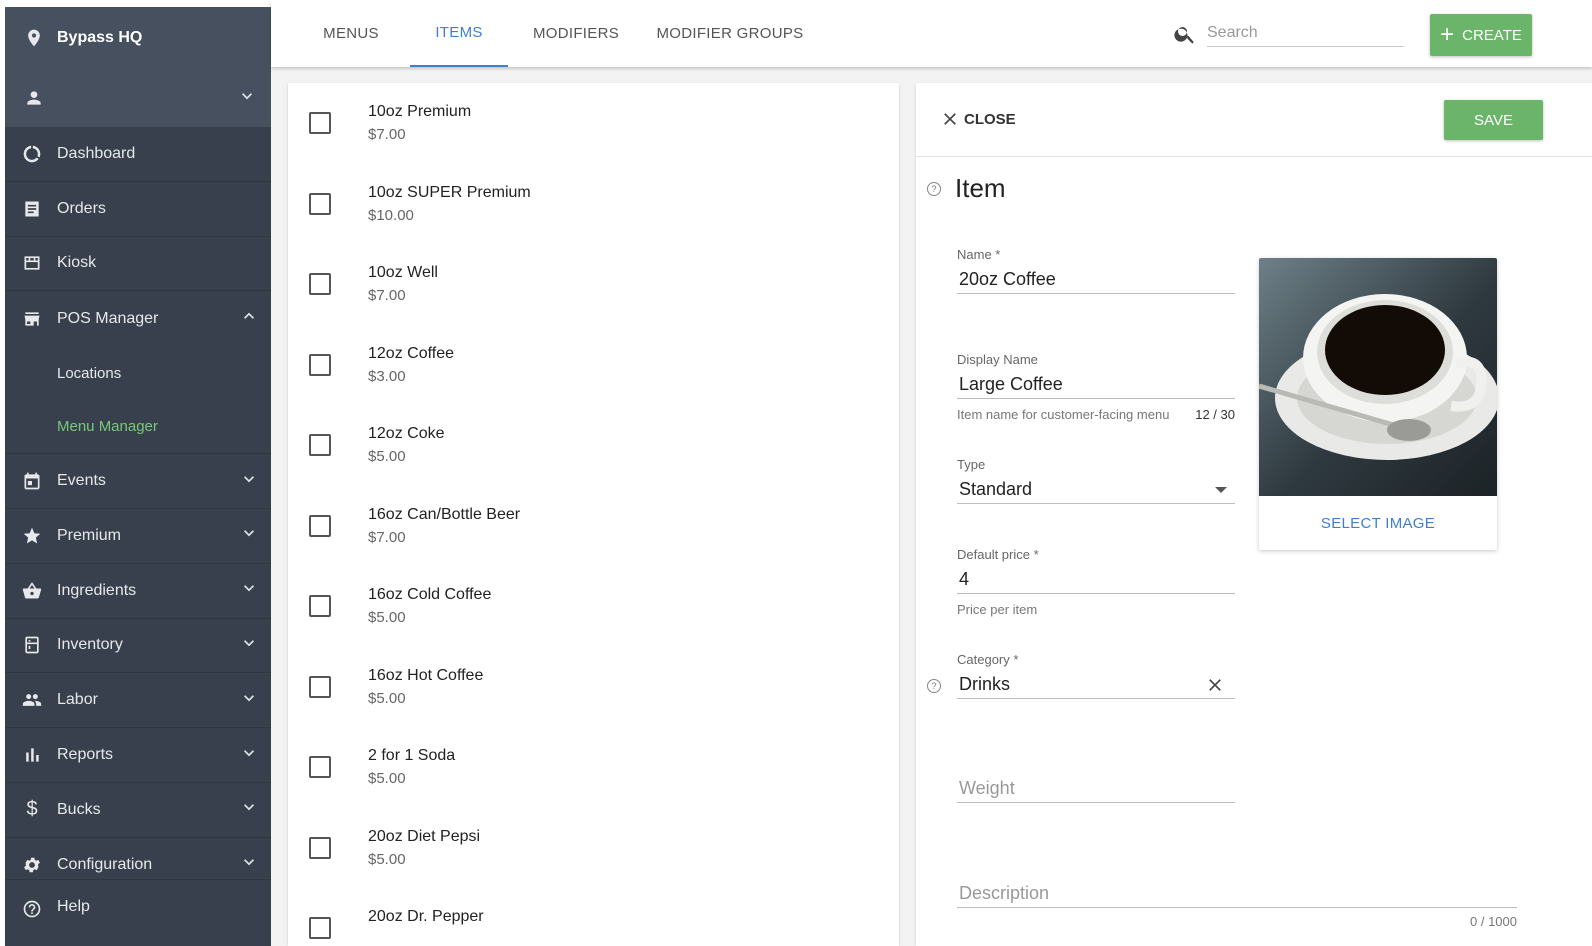 Image resolution: width=1592 pixels, height=946 pixels. What do you see at coordinates (1063, 414) in the screenshot?
I see `display-name-helper-text: Item name for customer-facing menu` at bounding box center [1063, 414].